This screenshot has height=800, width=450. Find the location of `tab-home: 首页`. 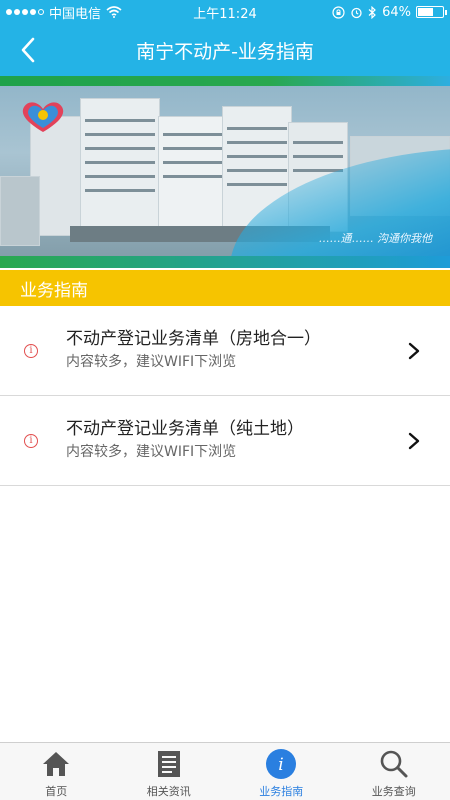

tab-home: 首页 is located at coordinates (56, 771).